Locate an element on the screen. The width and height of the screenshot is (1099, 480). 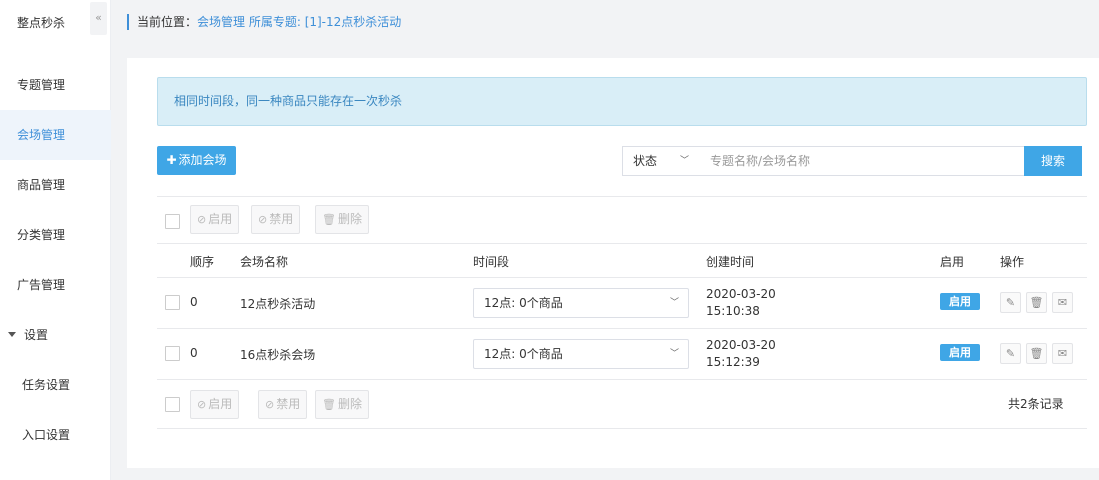
sidebar-item-products: 商品管理 is located at coordinates (55, 185).